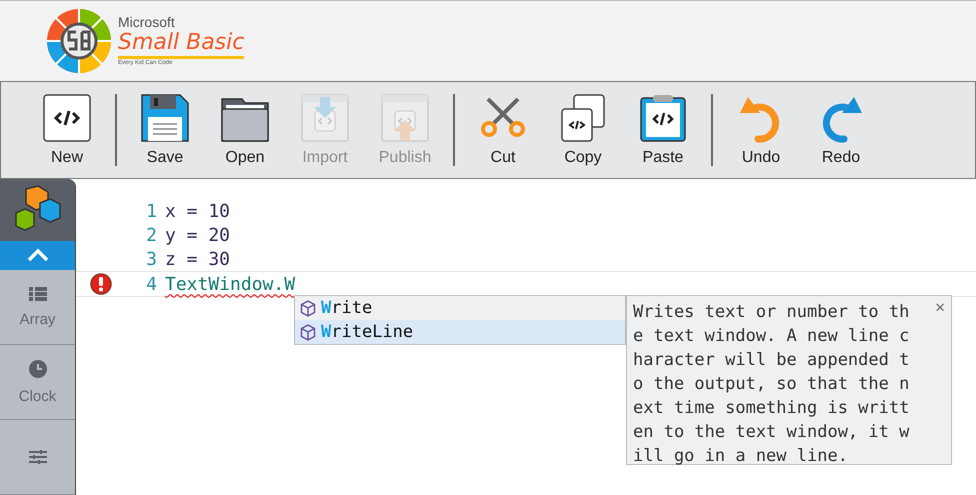 This screenshot has width=976, height=495. What do you see at coordinates (761, 130) in the screenshot?
I see `undo-button: Undo` at bounding box center [761, 130].